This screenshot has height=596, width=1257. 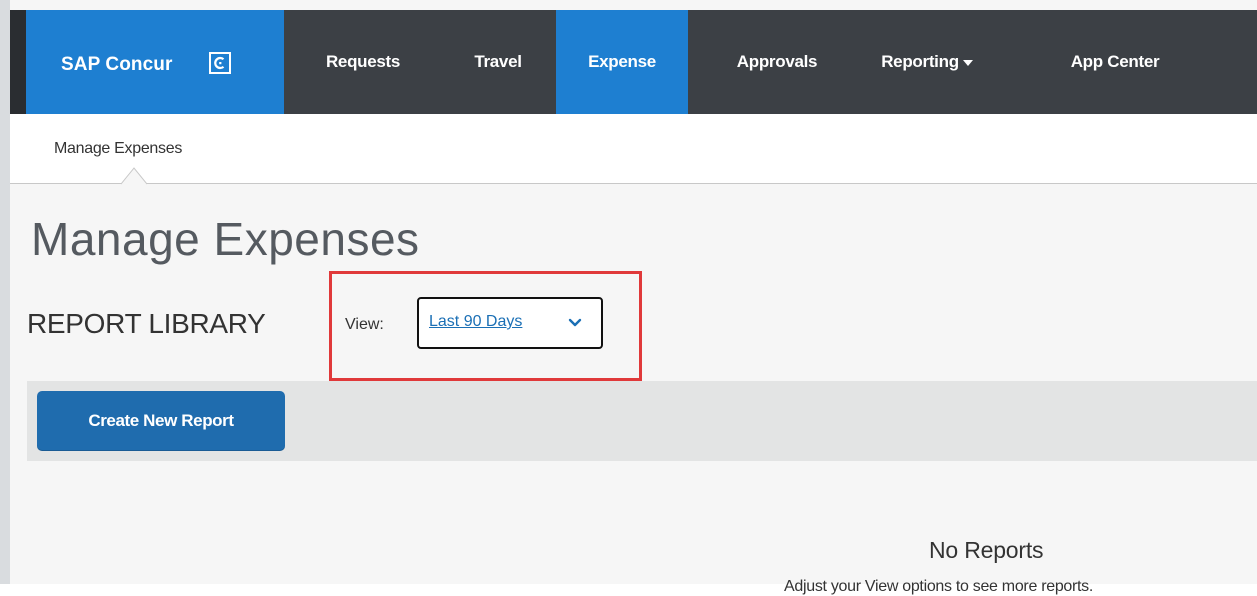 I want to click on report-toolbar: Create New Report, so click(x=642, y=421).